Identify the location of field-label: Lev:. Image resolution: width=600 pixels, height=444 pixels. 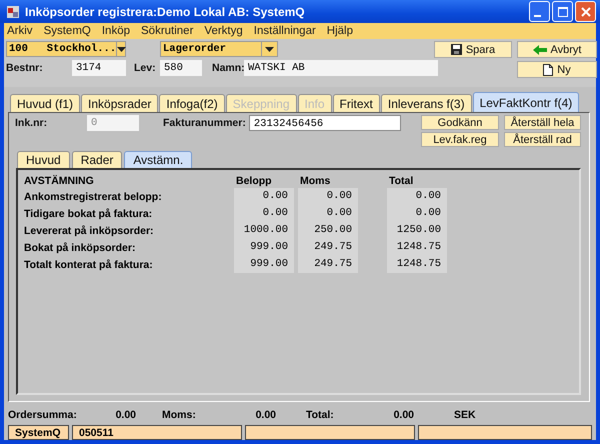
(145, 68).